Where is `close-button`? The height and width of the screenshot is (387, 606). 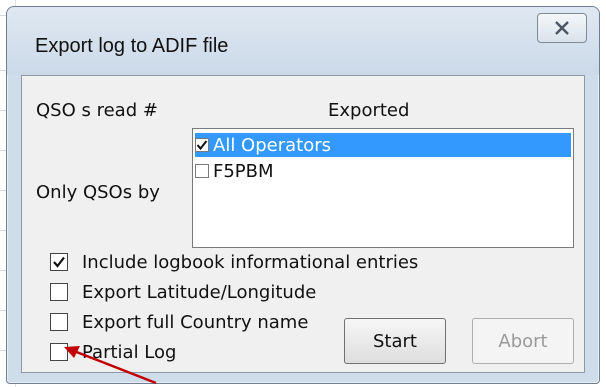
close-button is located at coordinates (562, 28).